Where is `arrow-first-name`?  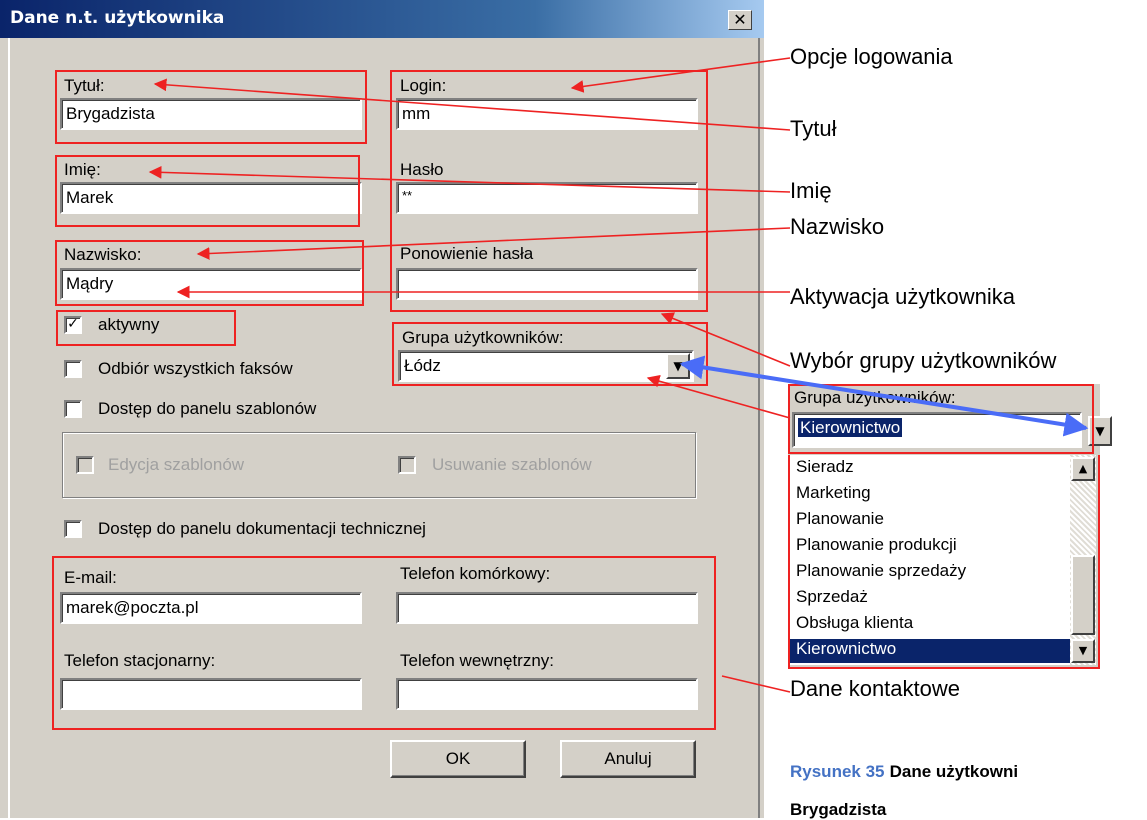
arrow-first-name is located at coordinates (469, 179).